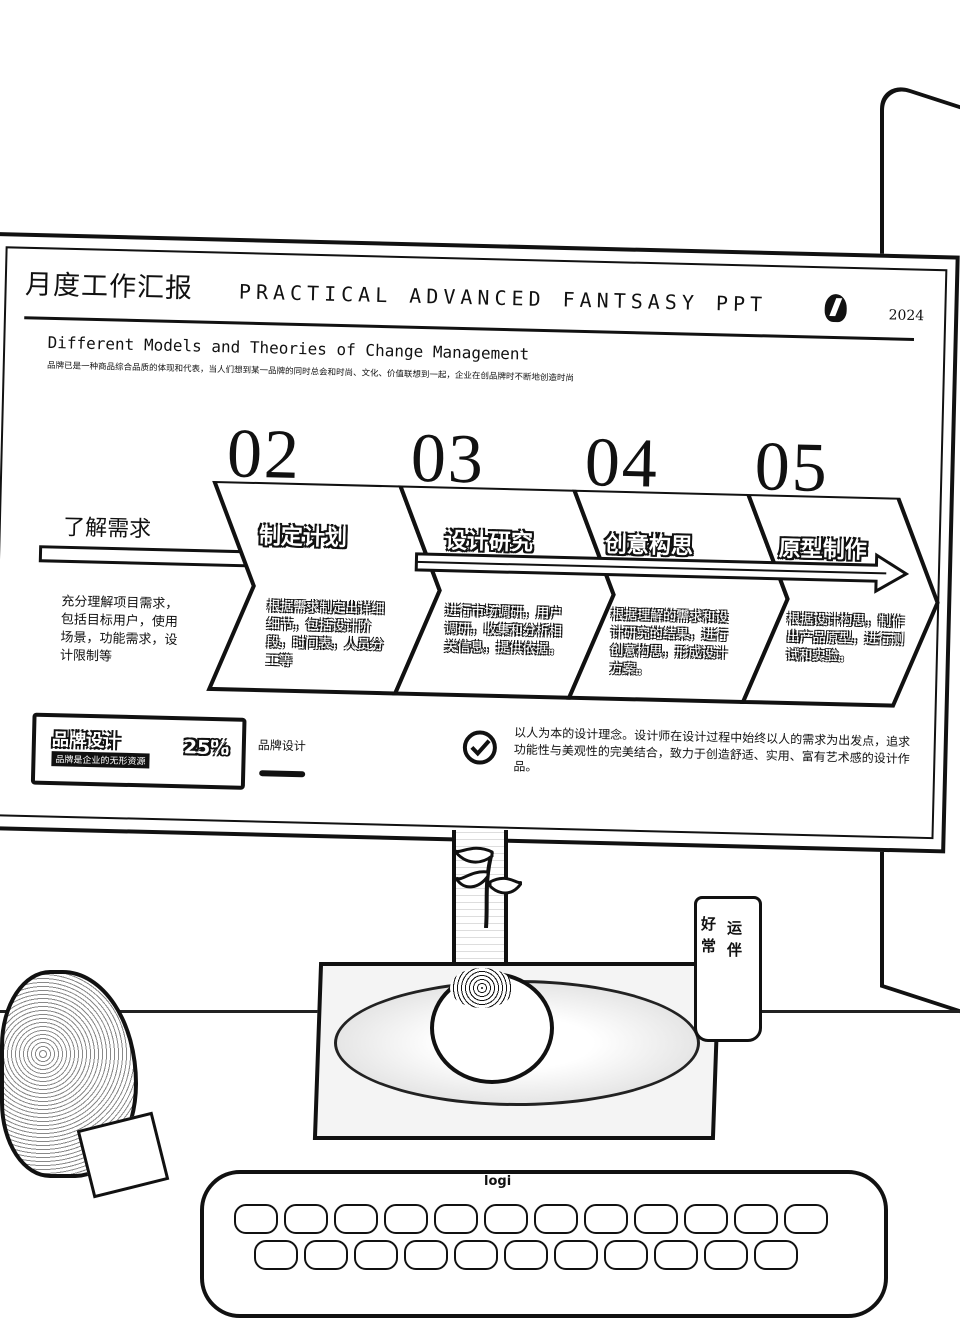 The image size is (960, 1318). What do you see at coordinates (282, 746) in the screenshot?
I see `brand-label: 品牌设计` at bounding box center [282, 746].